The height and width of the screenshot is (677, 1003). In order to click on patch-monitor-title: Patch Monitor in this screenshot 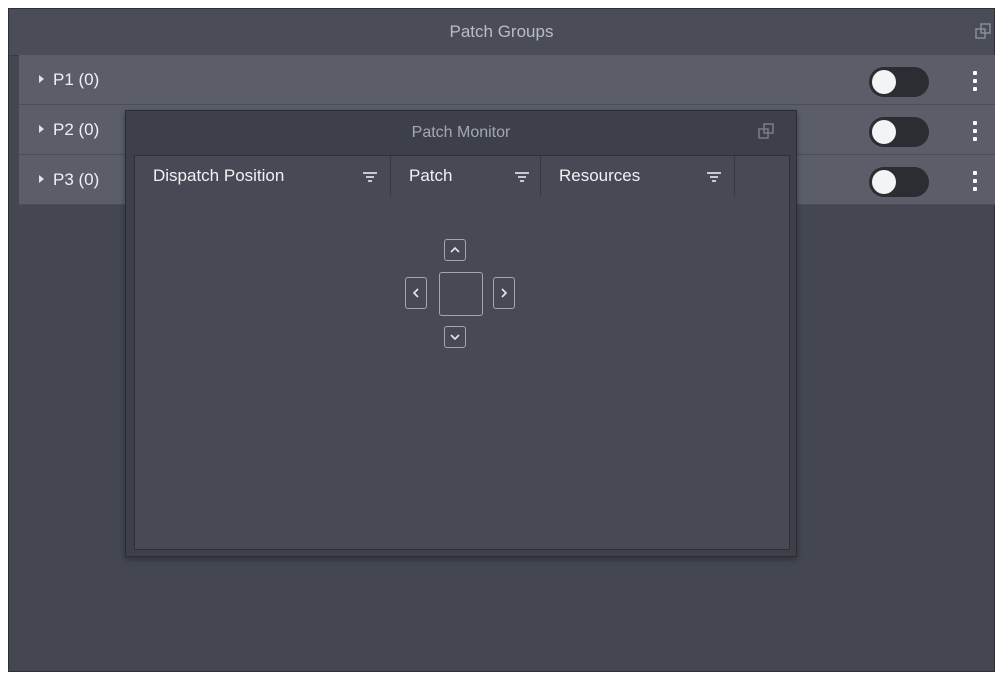, I will do `click(461, 133)`.